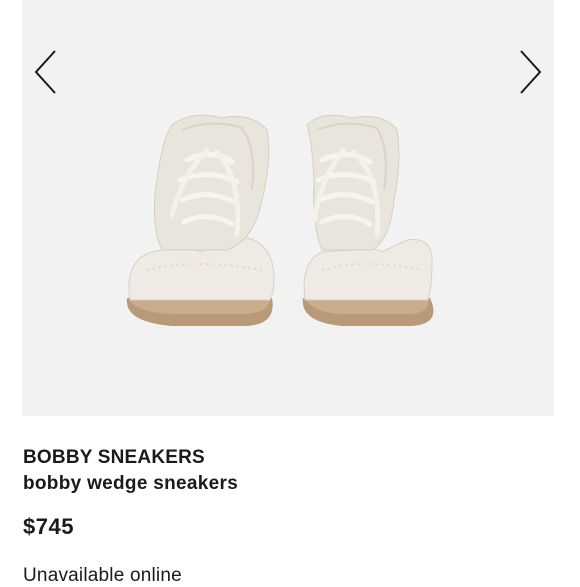 The width and height of the screenshot is (580, 587). I want to click on right-sneaker, so click(368, 220).